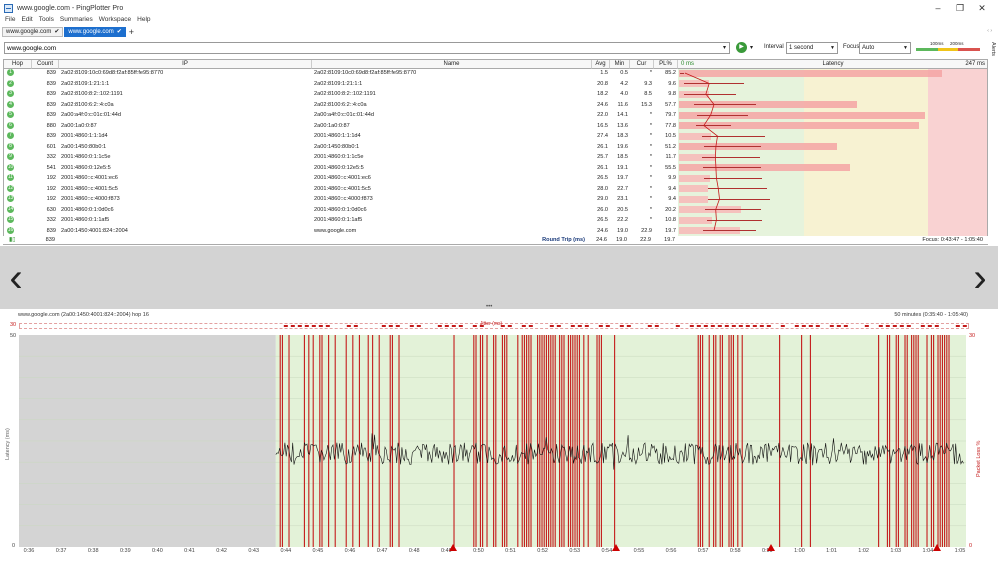  What do you see at coordinates (931, 315) in the screenshot?
I see `graph-timespan: 50 minutes (0:35:40 - 1:05:40)` at bounding box center [931, 315].